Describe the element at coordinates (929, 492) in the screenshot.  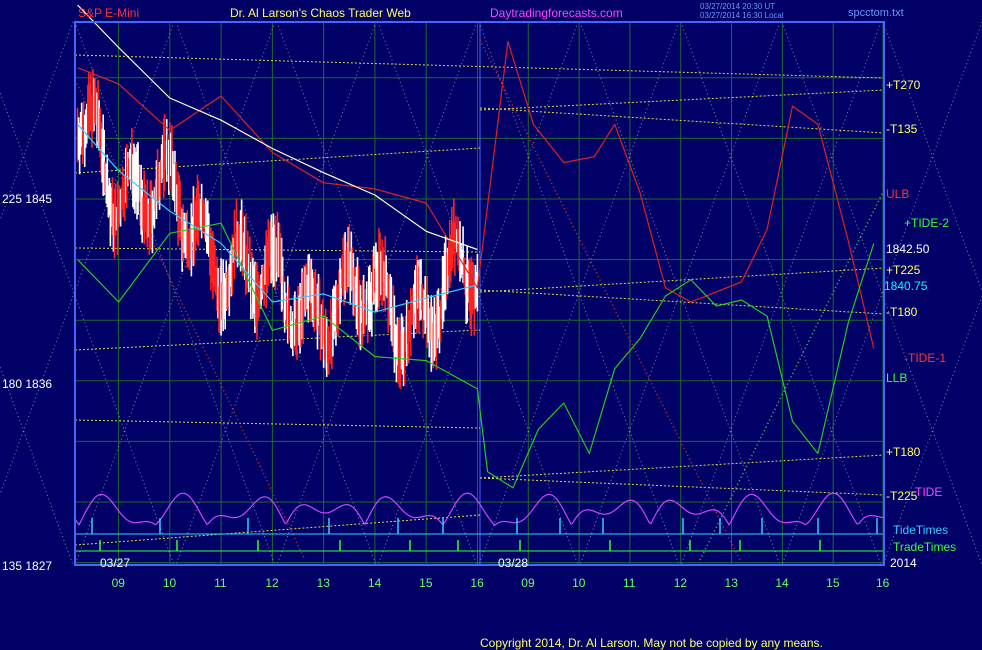
I see `label-tide: TIDE` at that location.